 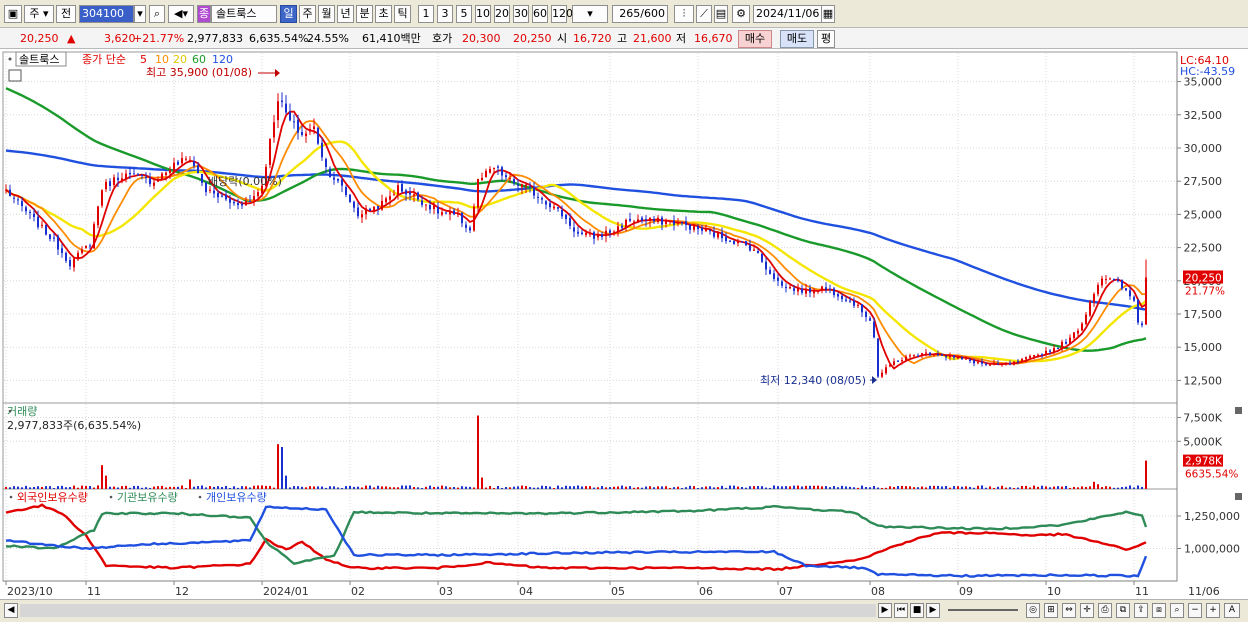 I want to click on code-input: 304100, so click(x=106, y=14).